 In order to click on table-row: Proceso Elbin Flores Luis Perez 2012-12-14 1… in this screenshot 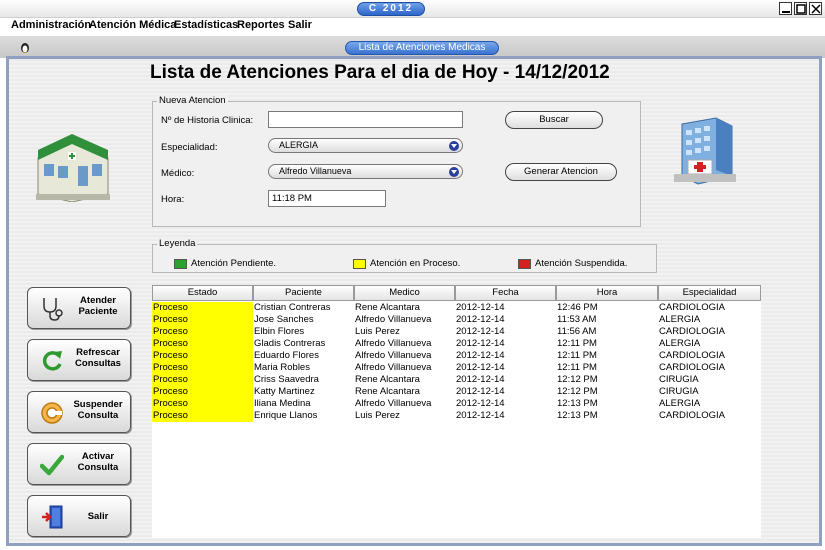, I will do `click(456, 332)`.